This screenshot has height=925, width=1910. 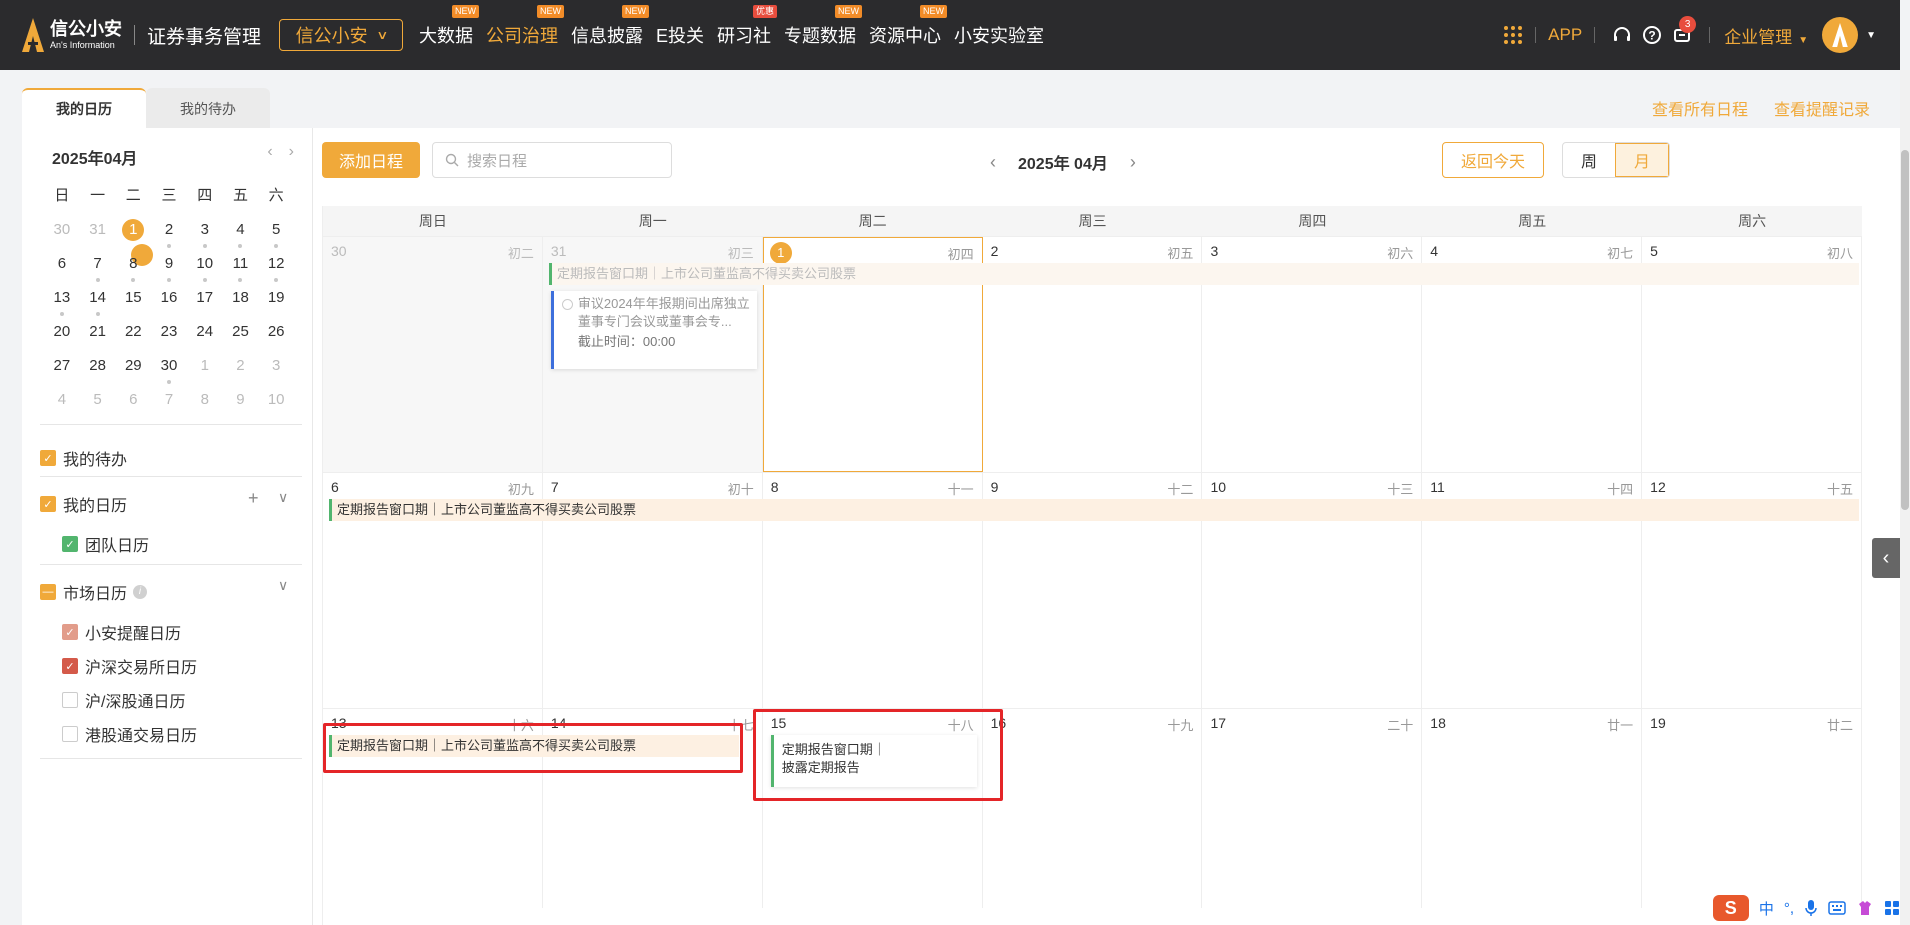 What do you see at coordinates (276, 269) in the screenshot?
I see `mini-calendar-day: 12` at bounding box center [276, 269].